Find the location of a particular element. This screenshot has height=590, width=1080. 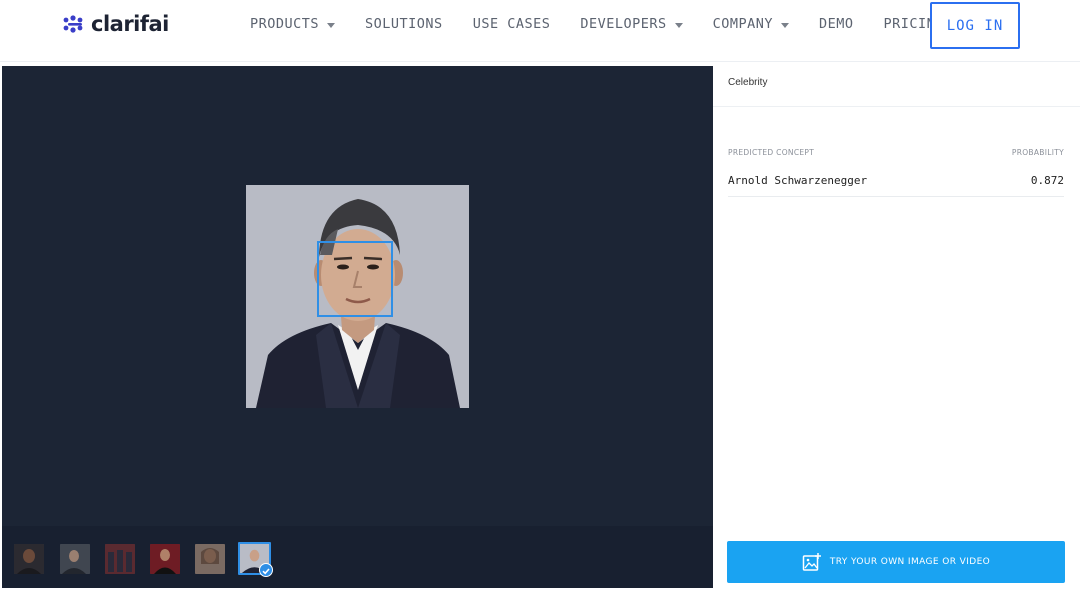

prediction-concept: Arnold Schwarzenegger is located at coordinates (798, 180).